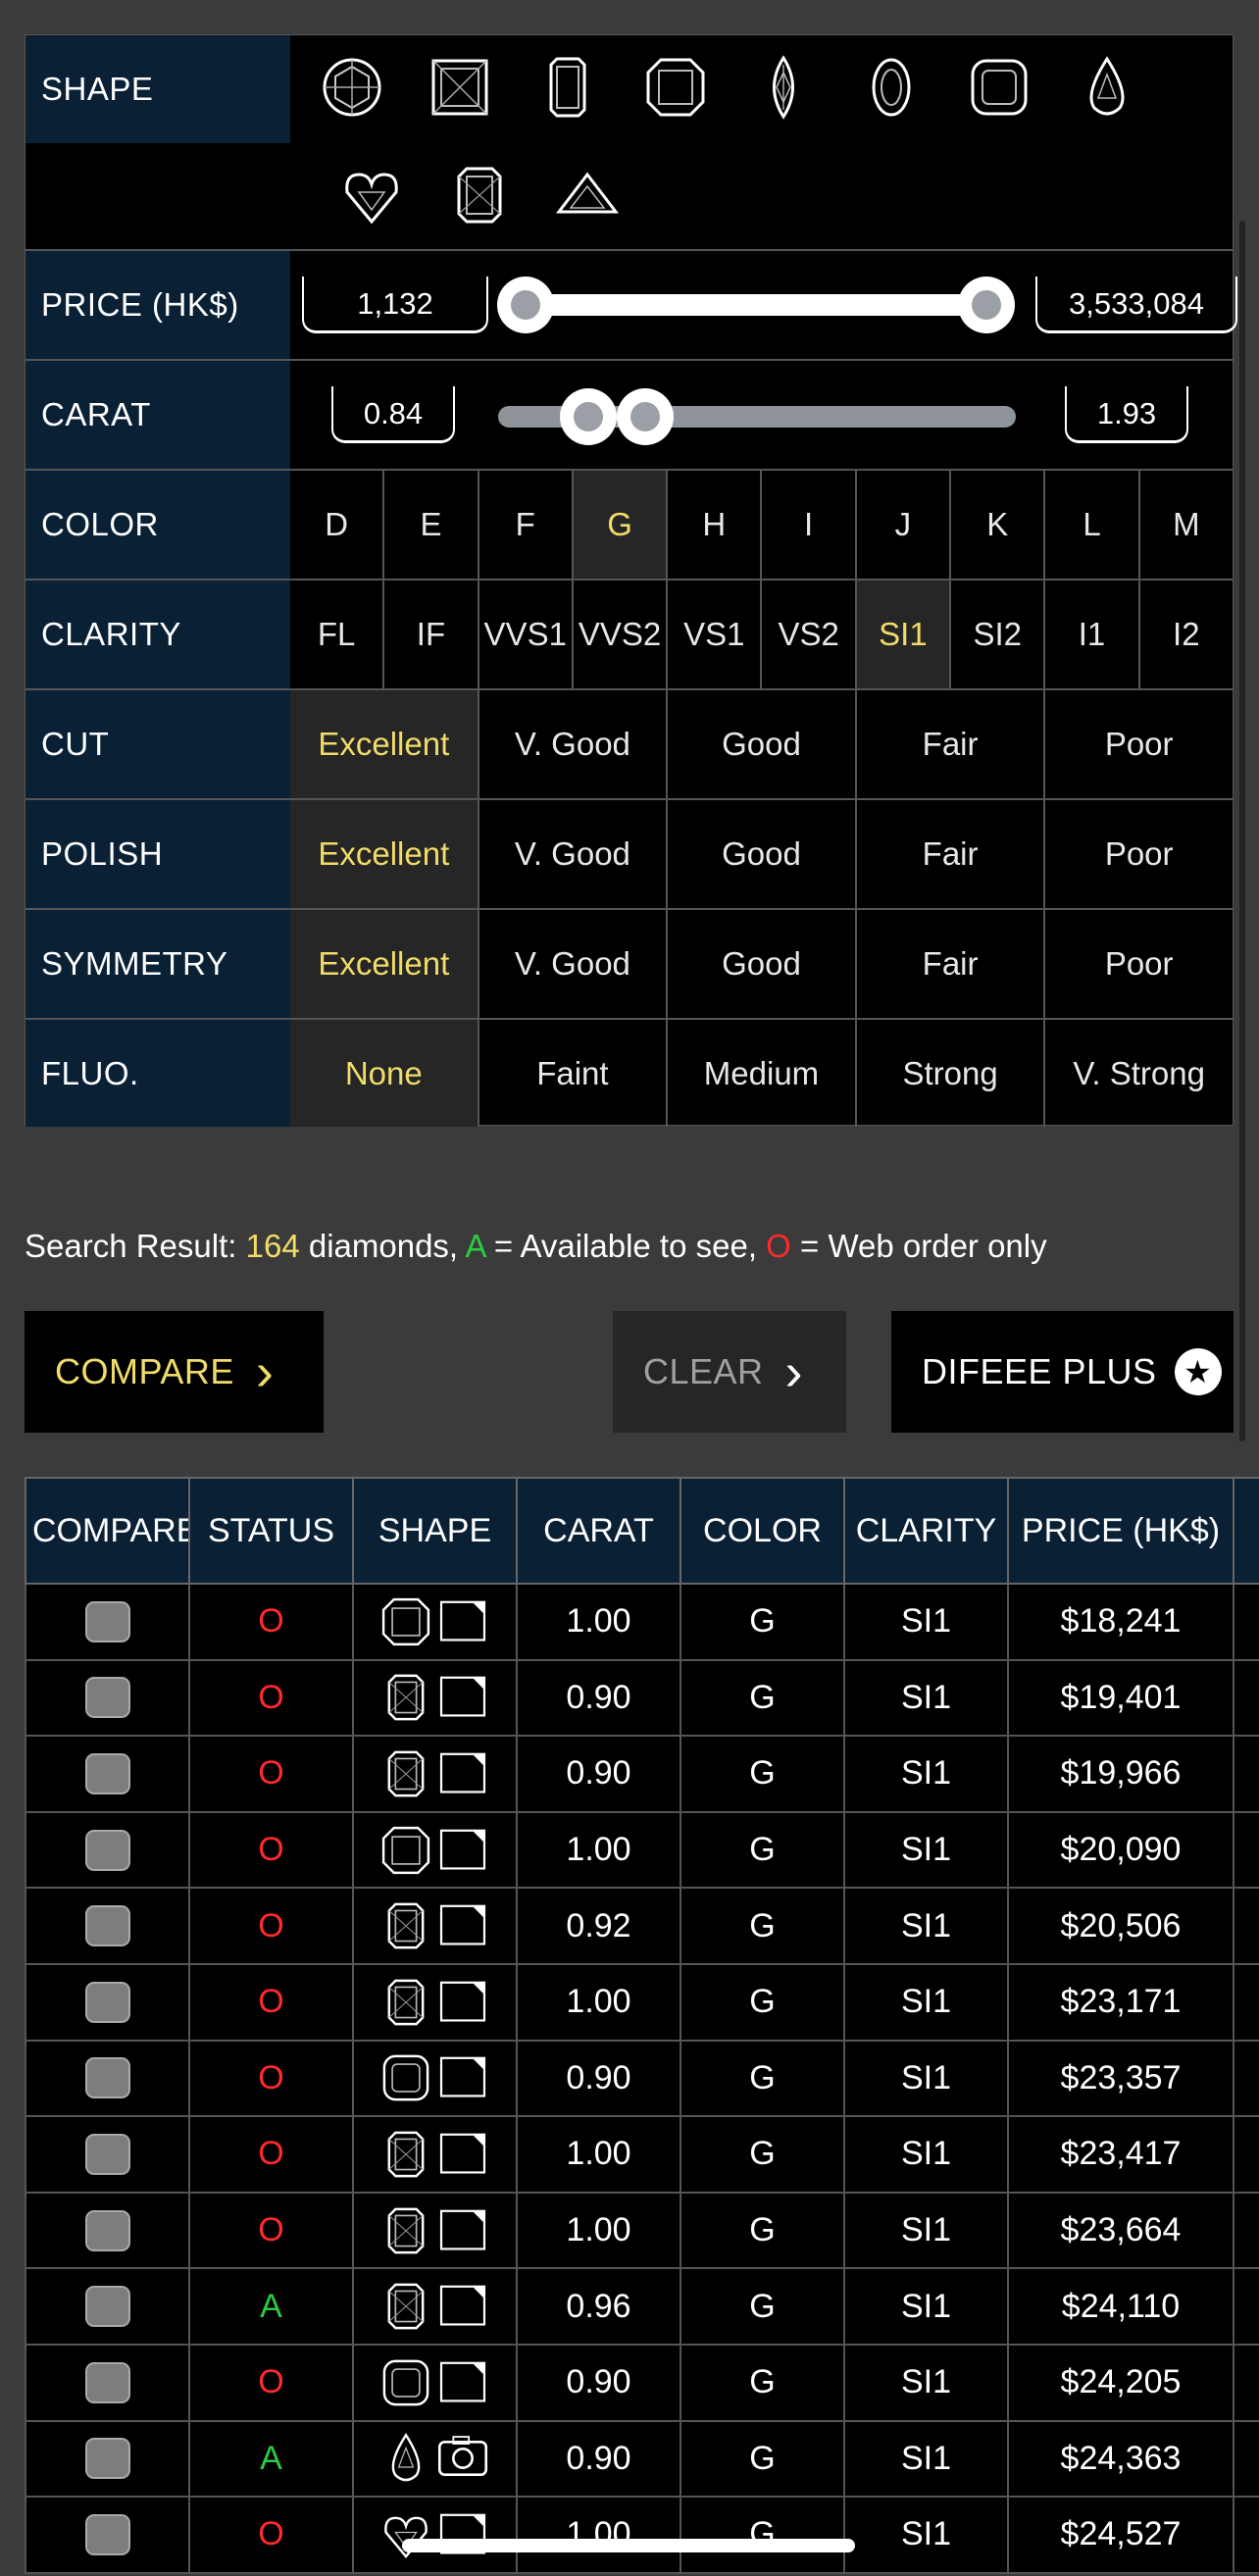  Describe the element at coordinates (642, 2535) in the screenshot. I see `table-row: O 1.00 G SI1 $24,527` at that location.